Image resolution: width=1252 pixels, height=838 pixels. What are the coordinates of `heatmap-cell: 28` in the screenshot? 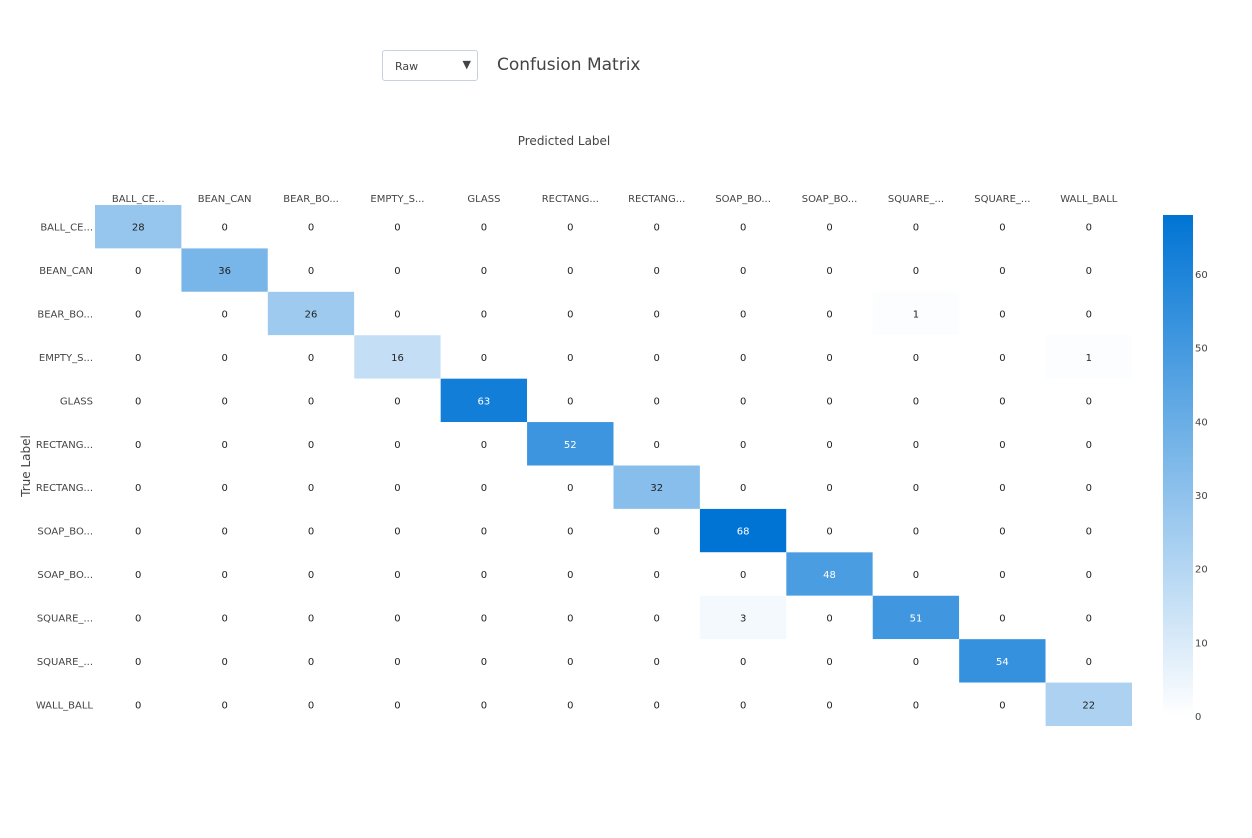 It's located at (138, 227).